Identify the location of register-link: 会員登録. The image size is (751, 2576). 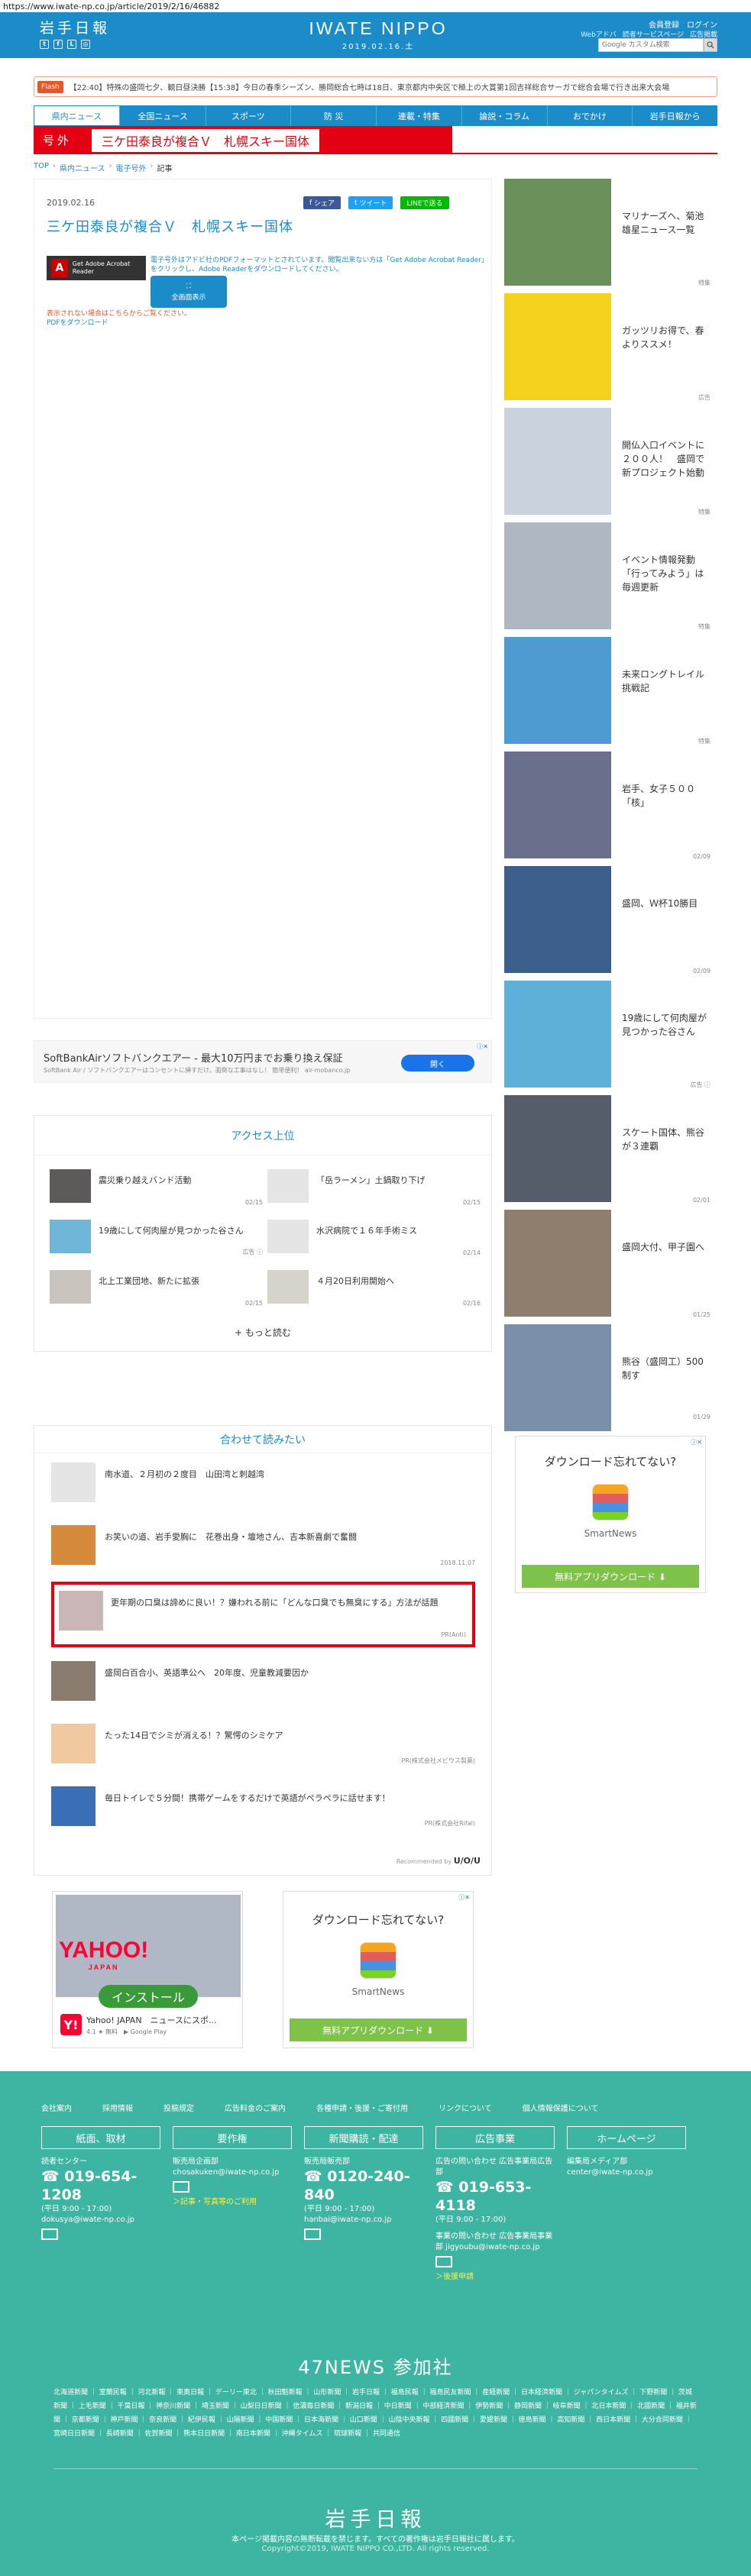
(664, 24).